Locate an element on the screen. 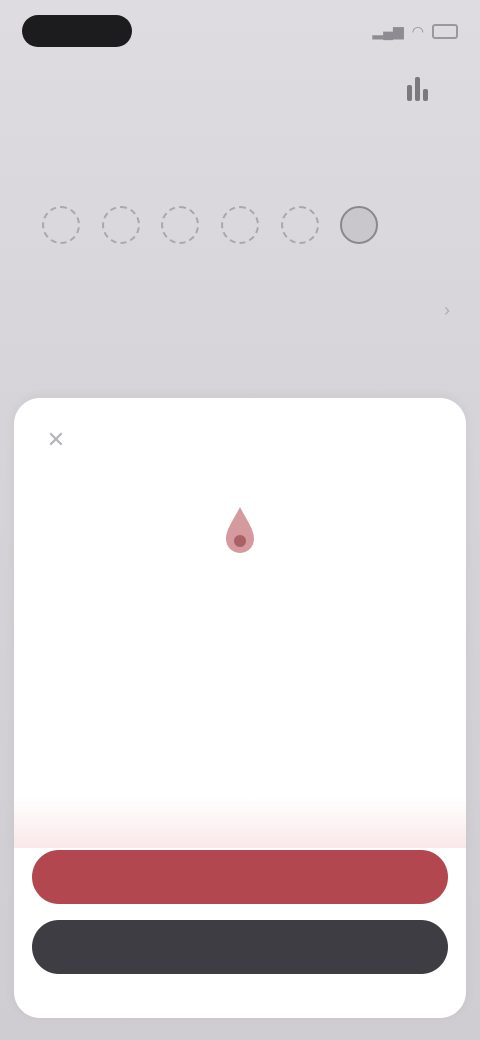  signal-icon: ▂▄▆ is located at coordinates (388, 30).